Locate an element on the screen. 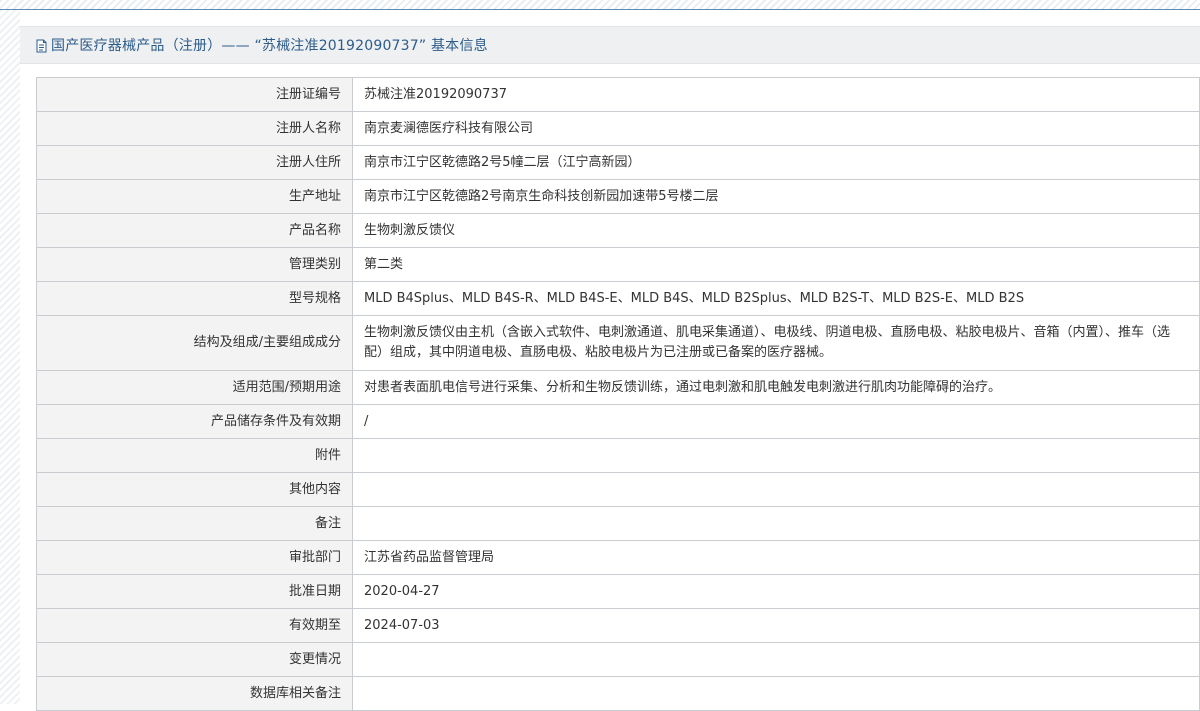  table-row: 注册证编号 苏械注准20192090737 is located at coordinates (618, 94).